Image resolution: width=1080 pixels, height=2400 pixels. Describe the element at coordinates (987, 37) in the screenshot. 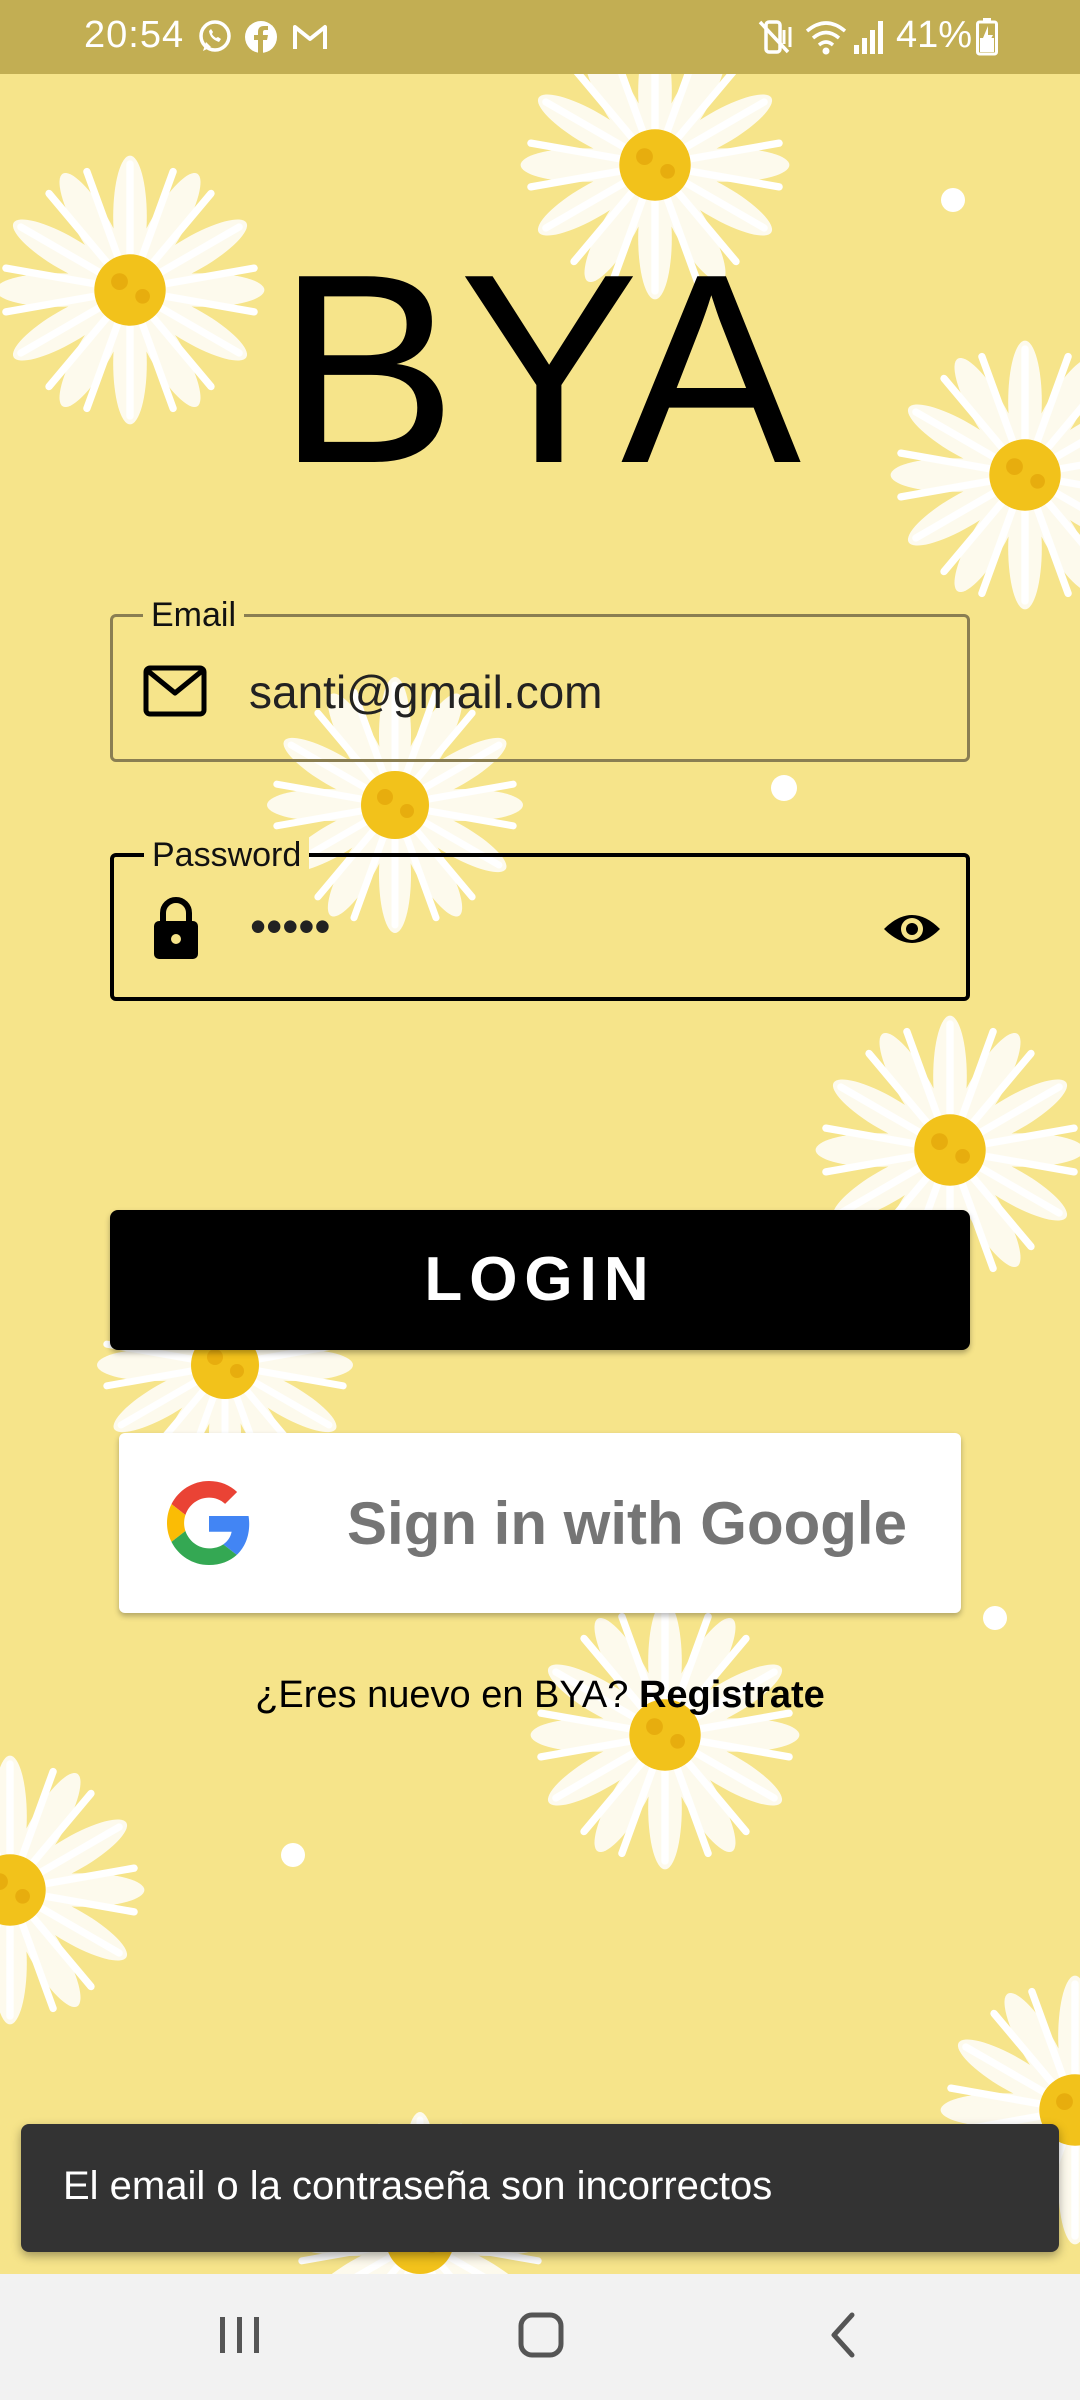

I see `battery-icon` at that location.